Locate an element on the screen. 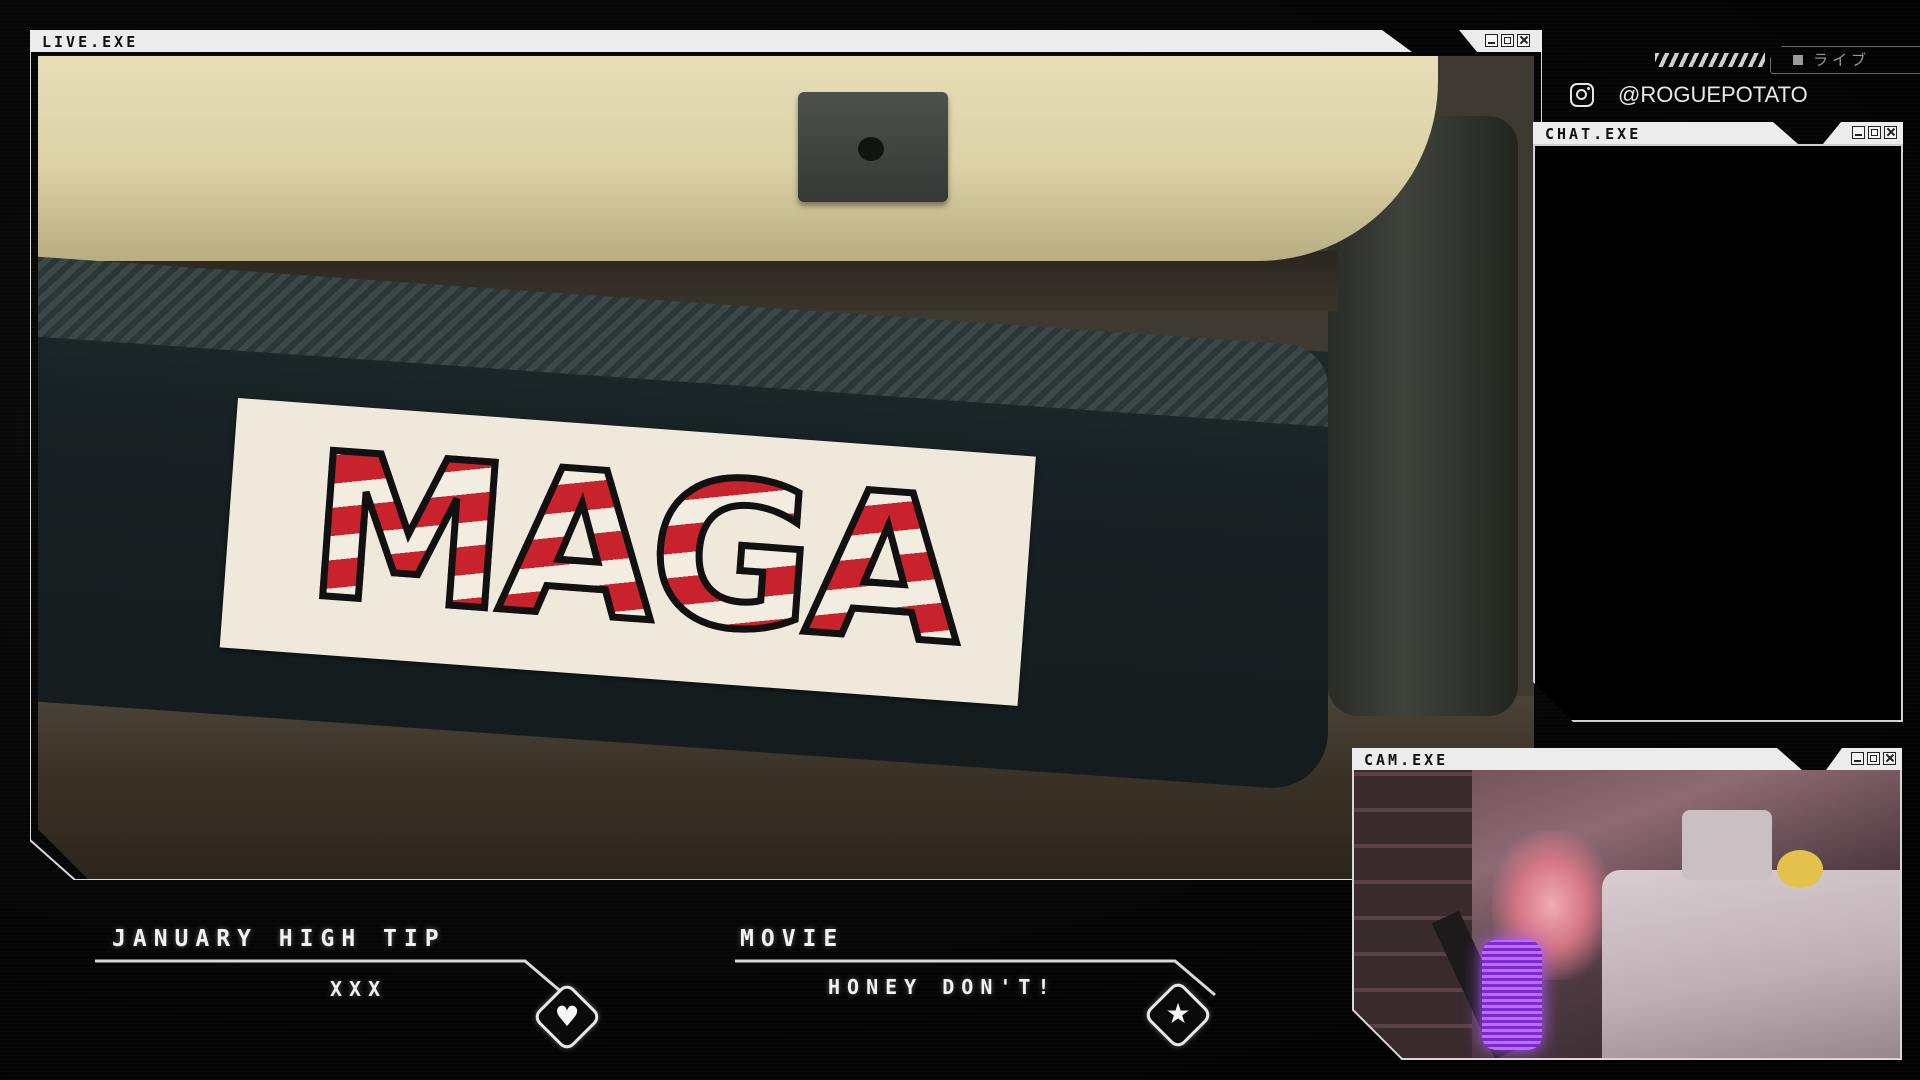 The width and height of the screenshot is (1920, 1080). live-label: ライブ is located at coordinates (1842, 60).